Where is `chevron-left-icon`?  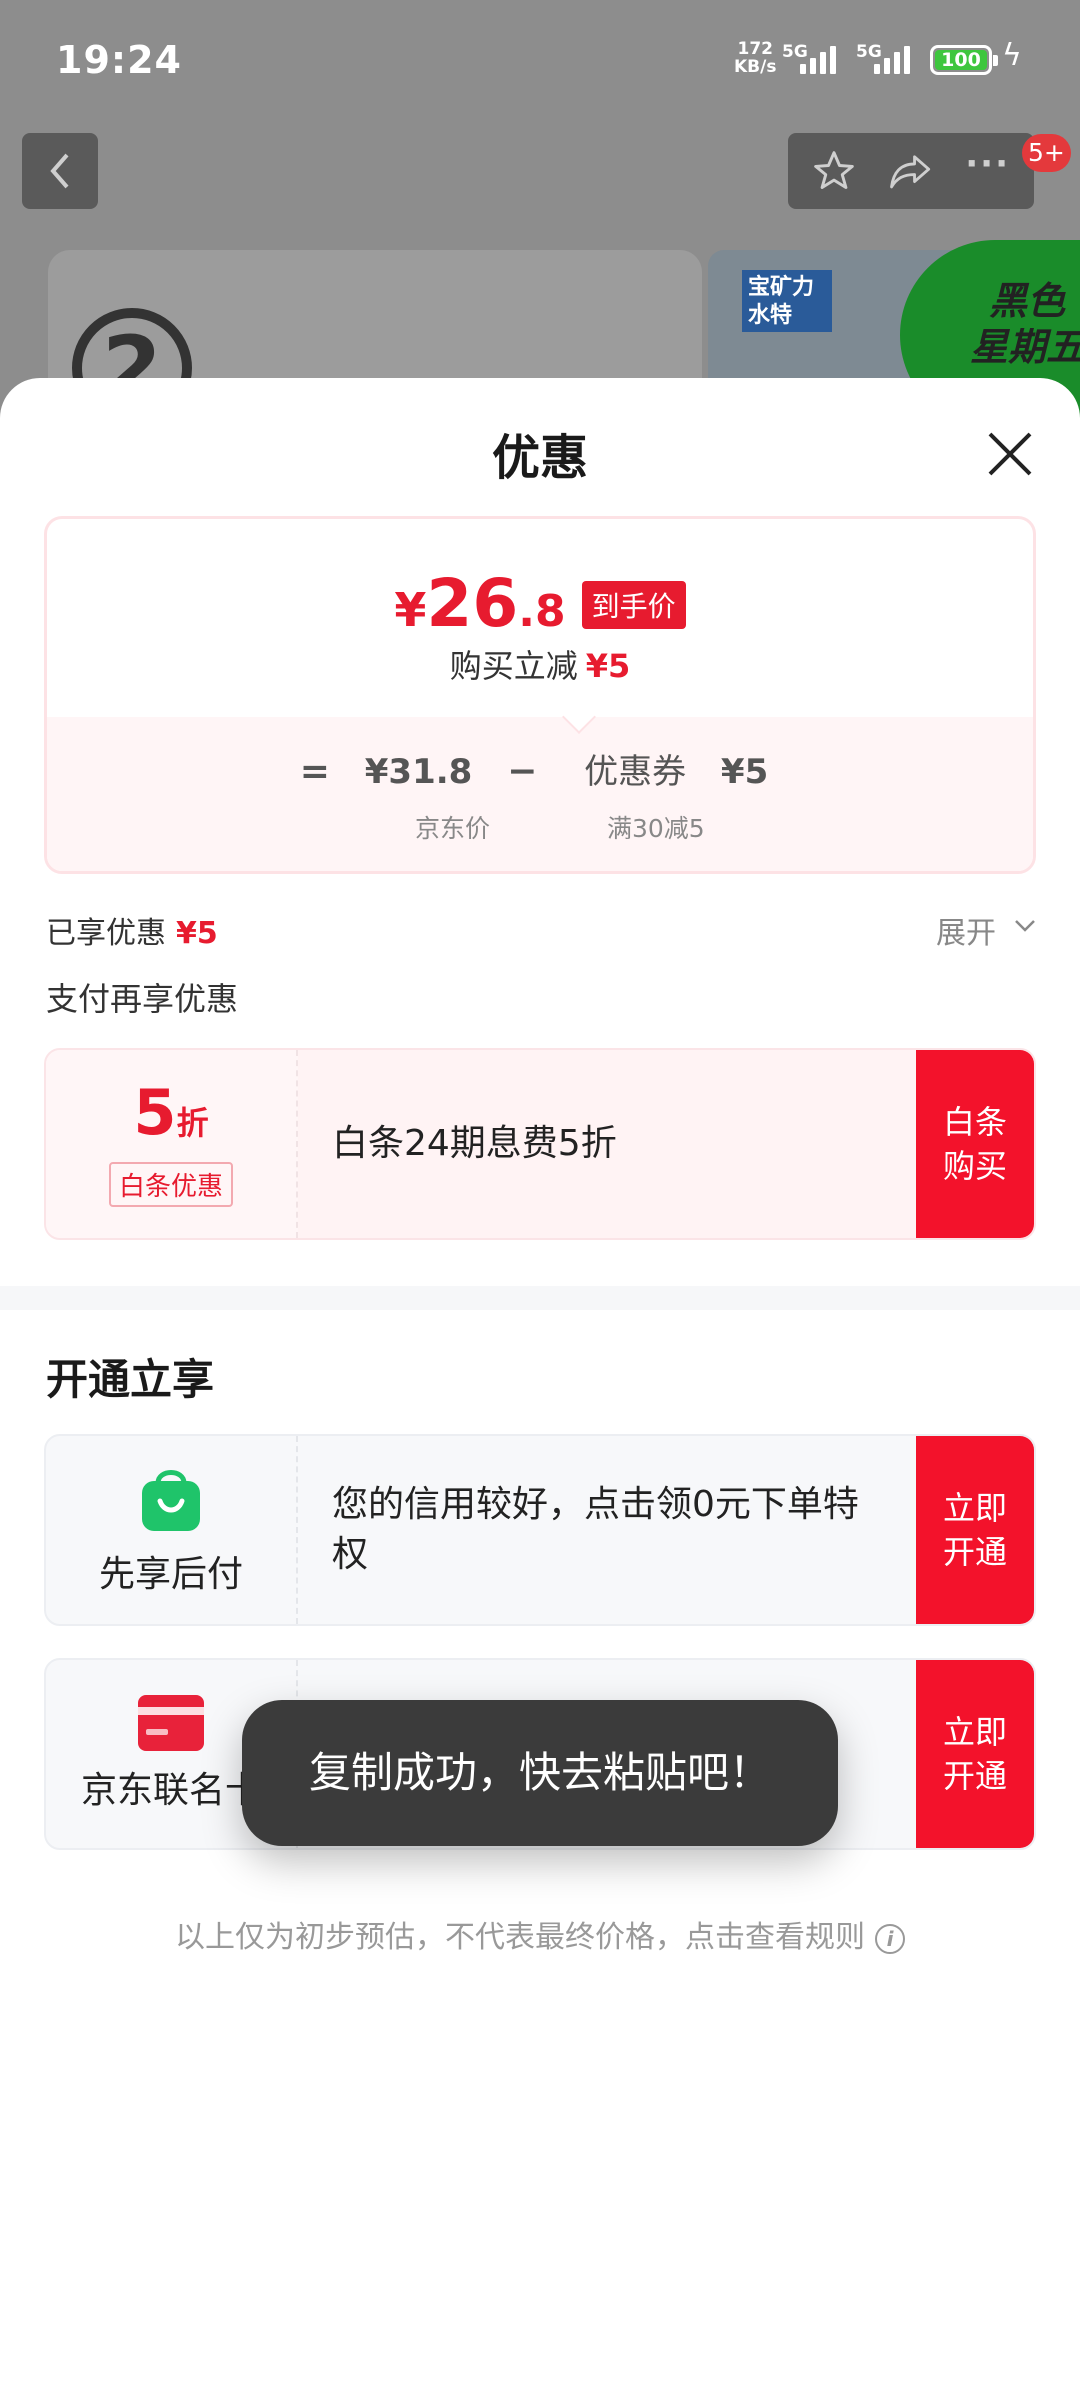 chevron-left-icon is located at coordinates (59, 171).